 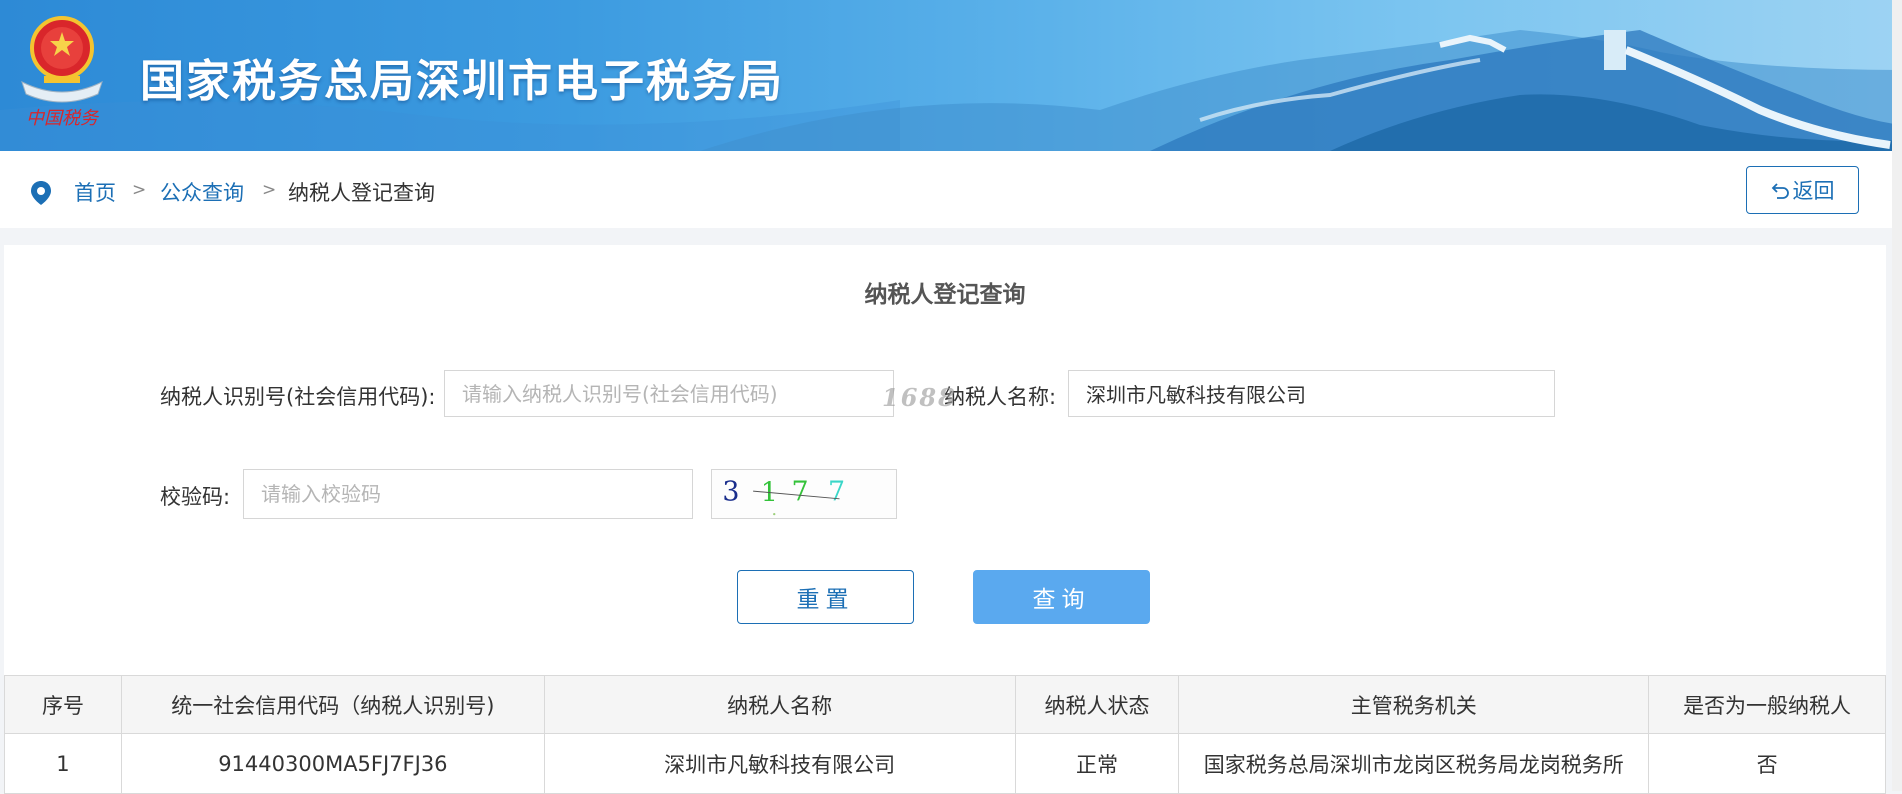 What do you see at coordinates (1767, 704) in the screenshot?
I see `column-header-general-taxpayer: 是否为一般纳税人` at bounding box center [1767, 704].